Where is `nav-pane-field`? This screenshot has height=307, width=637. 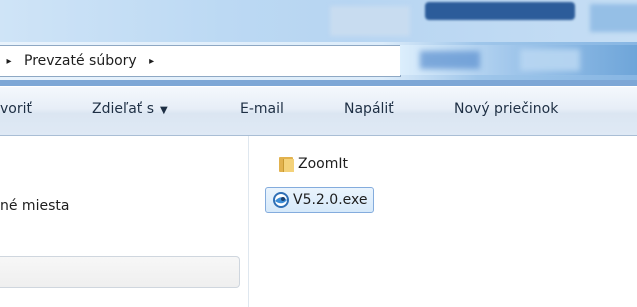 nav-pane-field is located at coordinates (120, 272).